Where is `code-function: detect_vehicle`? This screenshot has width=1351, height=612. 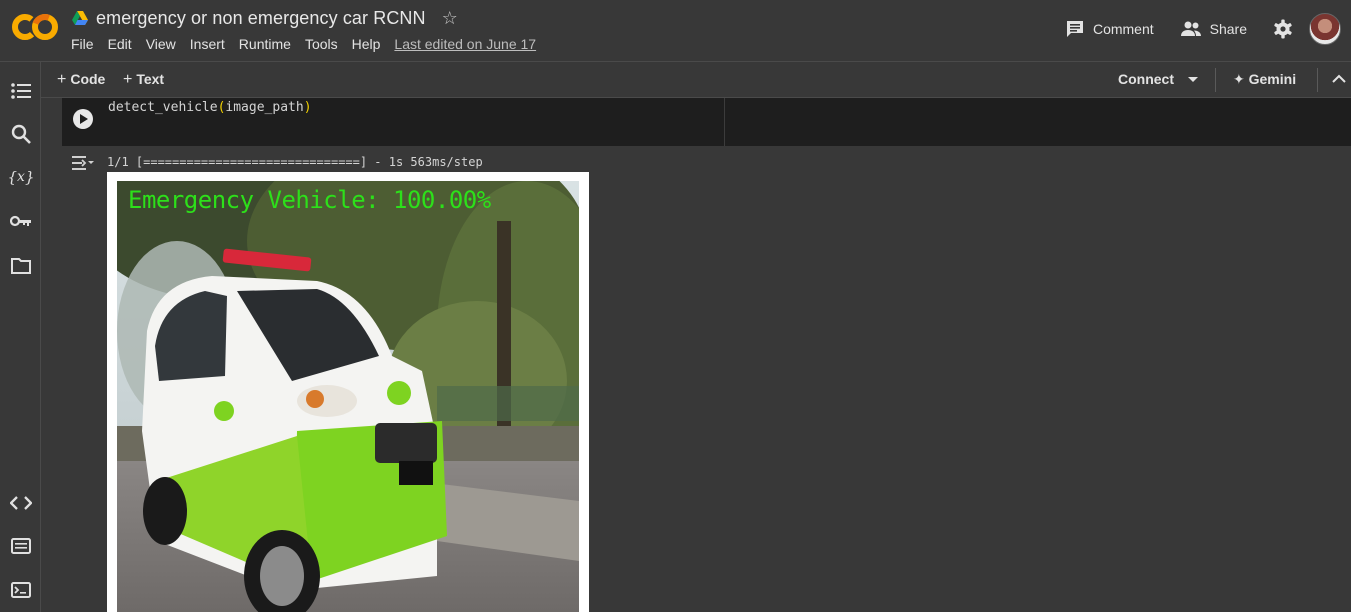 code-function: detect_vehicle is located at coordinates (163, 107).